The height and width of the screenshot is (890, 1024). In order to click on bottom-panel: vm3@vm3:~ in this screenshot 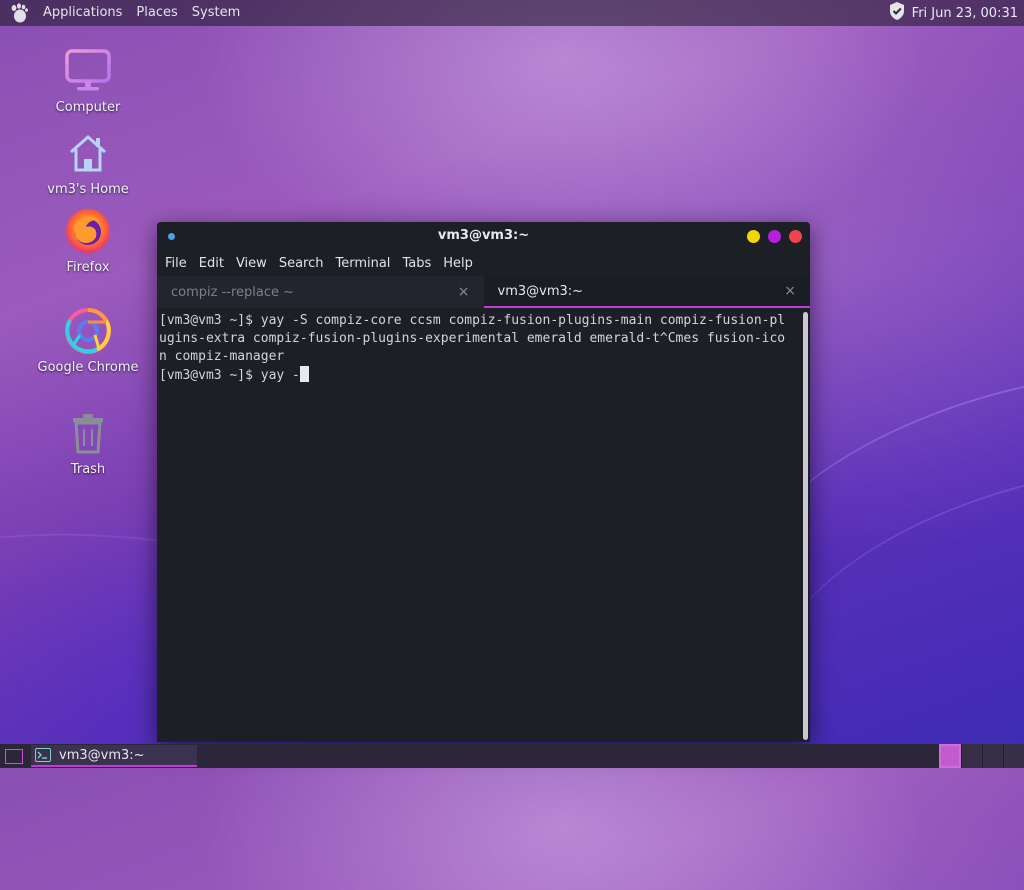, I will do `click(512, 756)`.